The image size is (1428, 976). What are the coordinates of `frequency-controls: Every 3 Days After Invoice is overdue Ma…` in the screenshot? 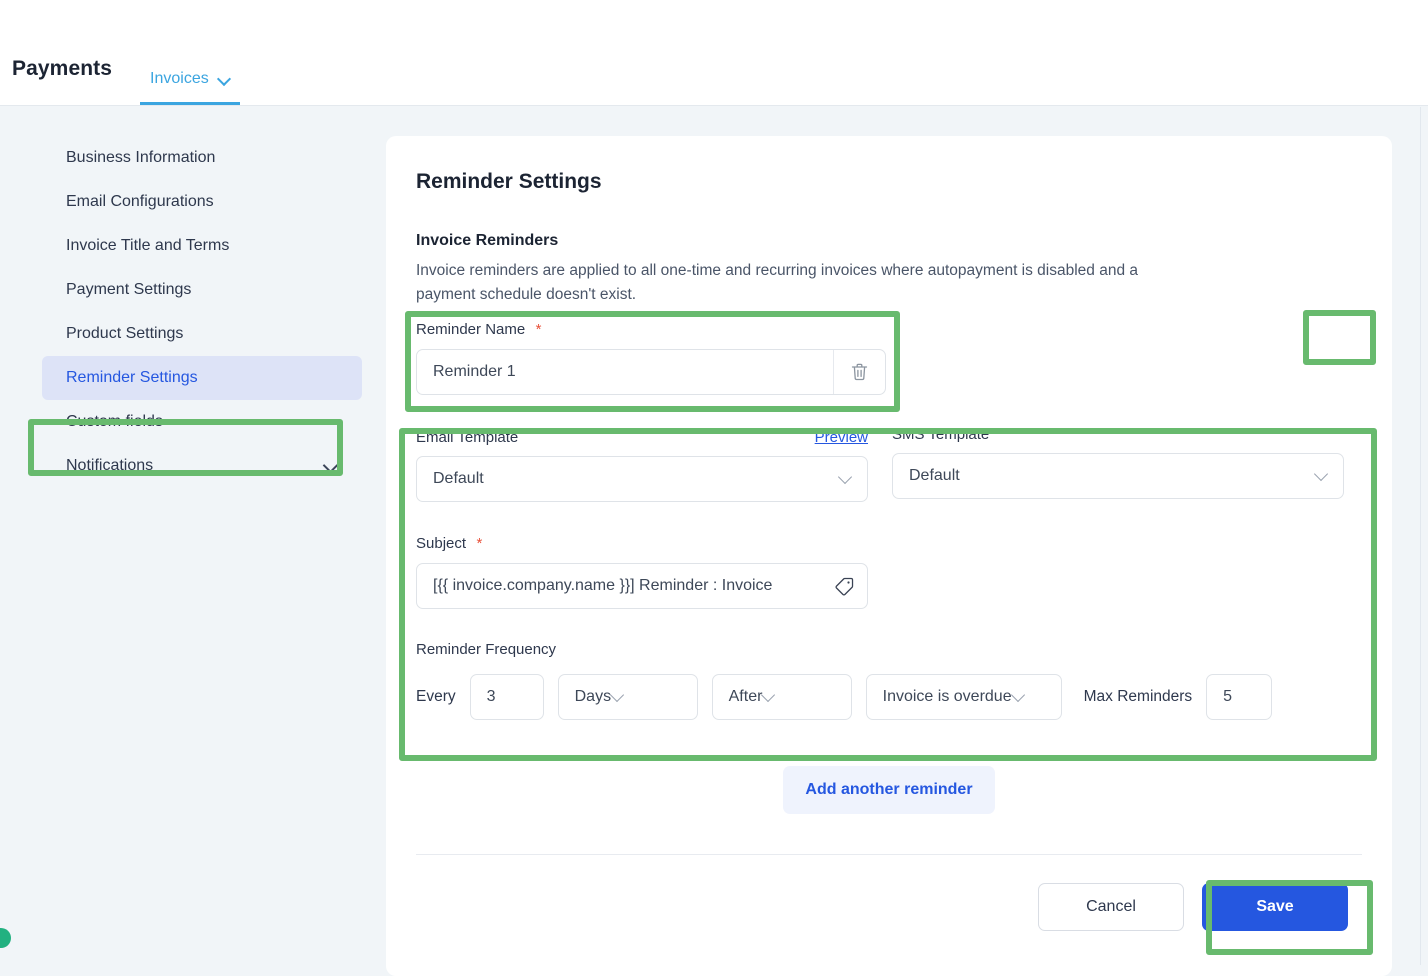 It's located at (889, 697).